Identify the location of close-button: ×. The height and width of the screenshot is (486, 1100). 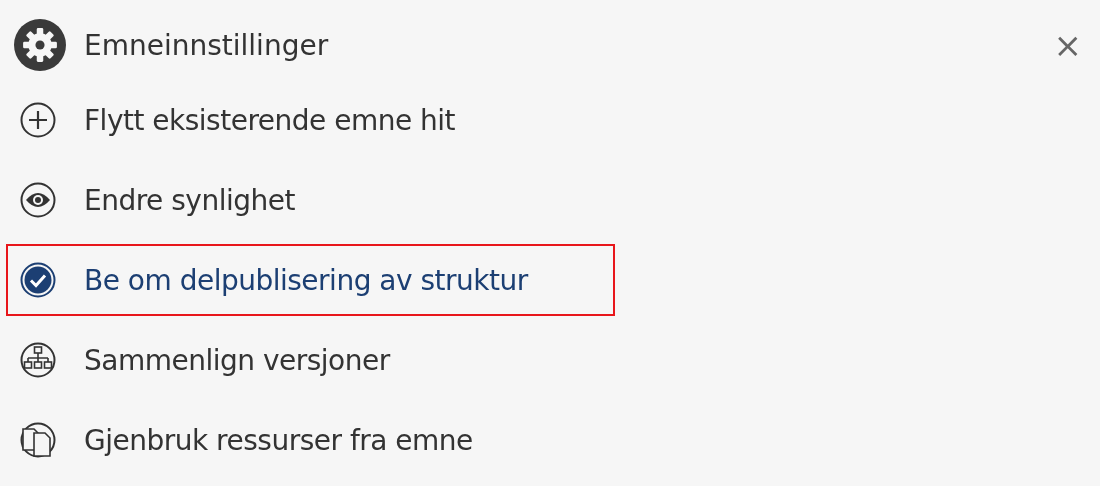
(1067, 45).